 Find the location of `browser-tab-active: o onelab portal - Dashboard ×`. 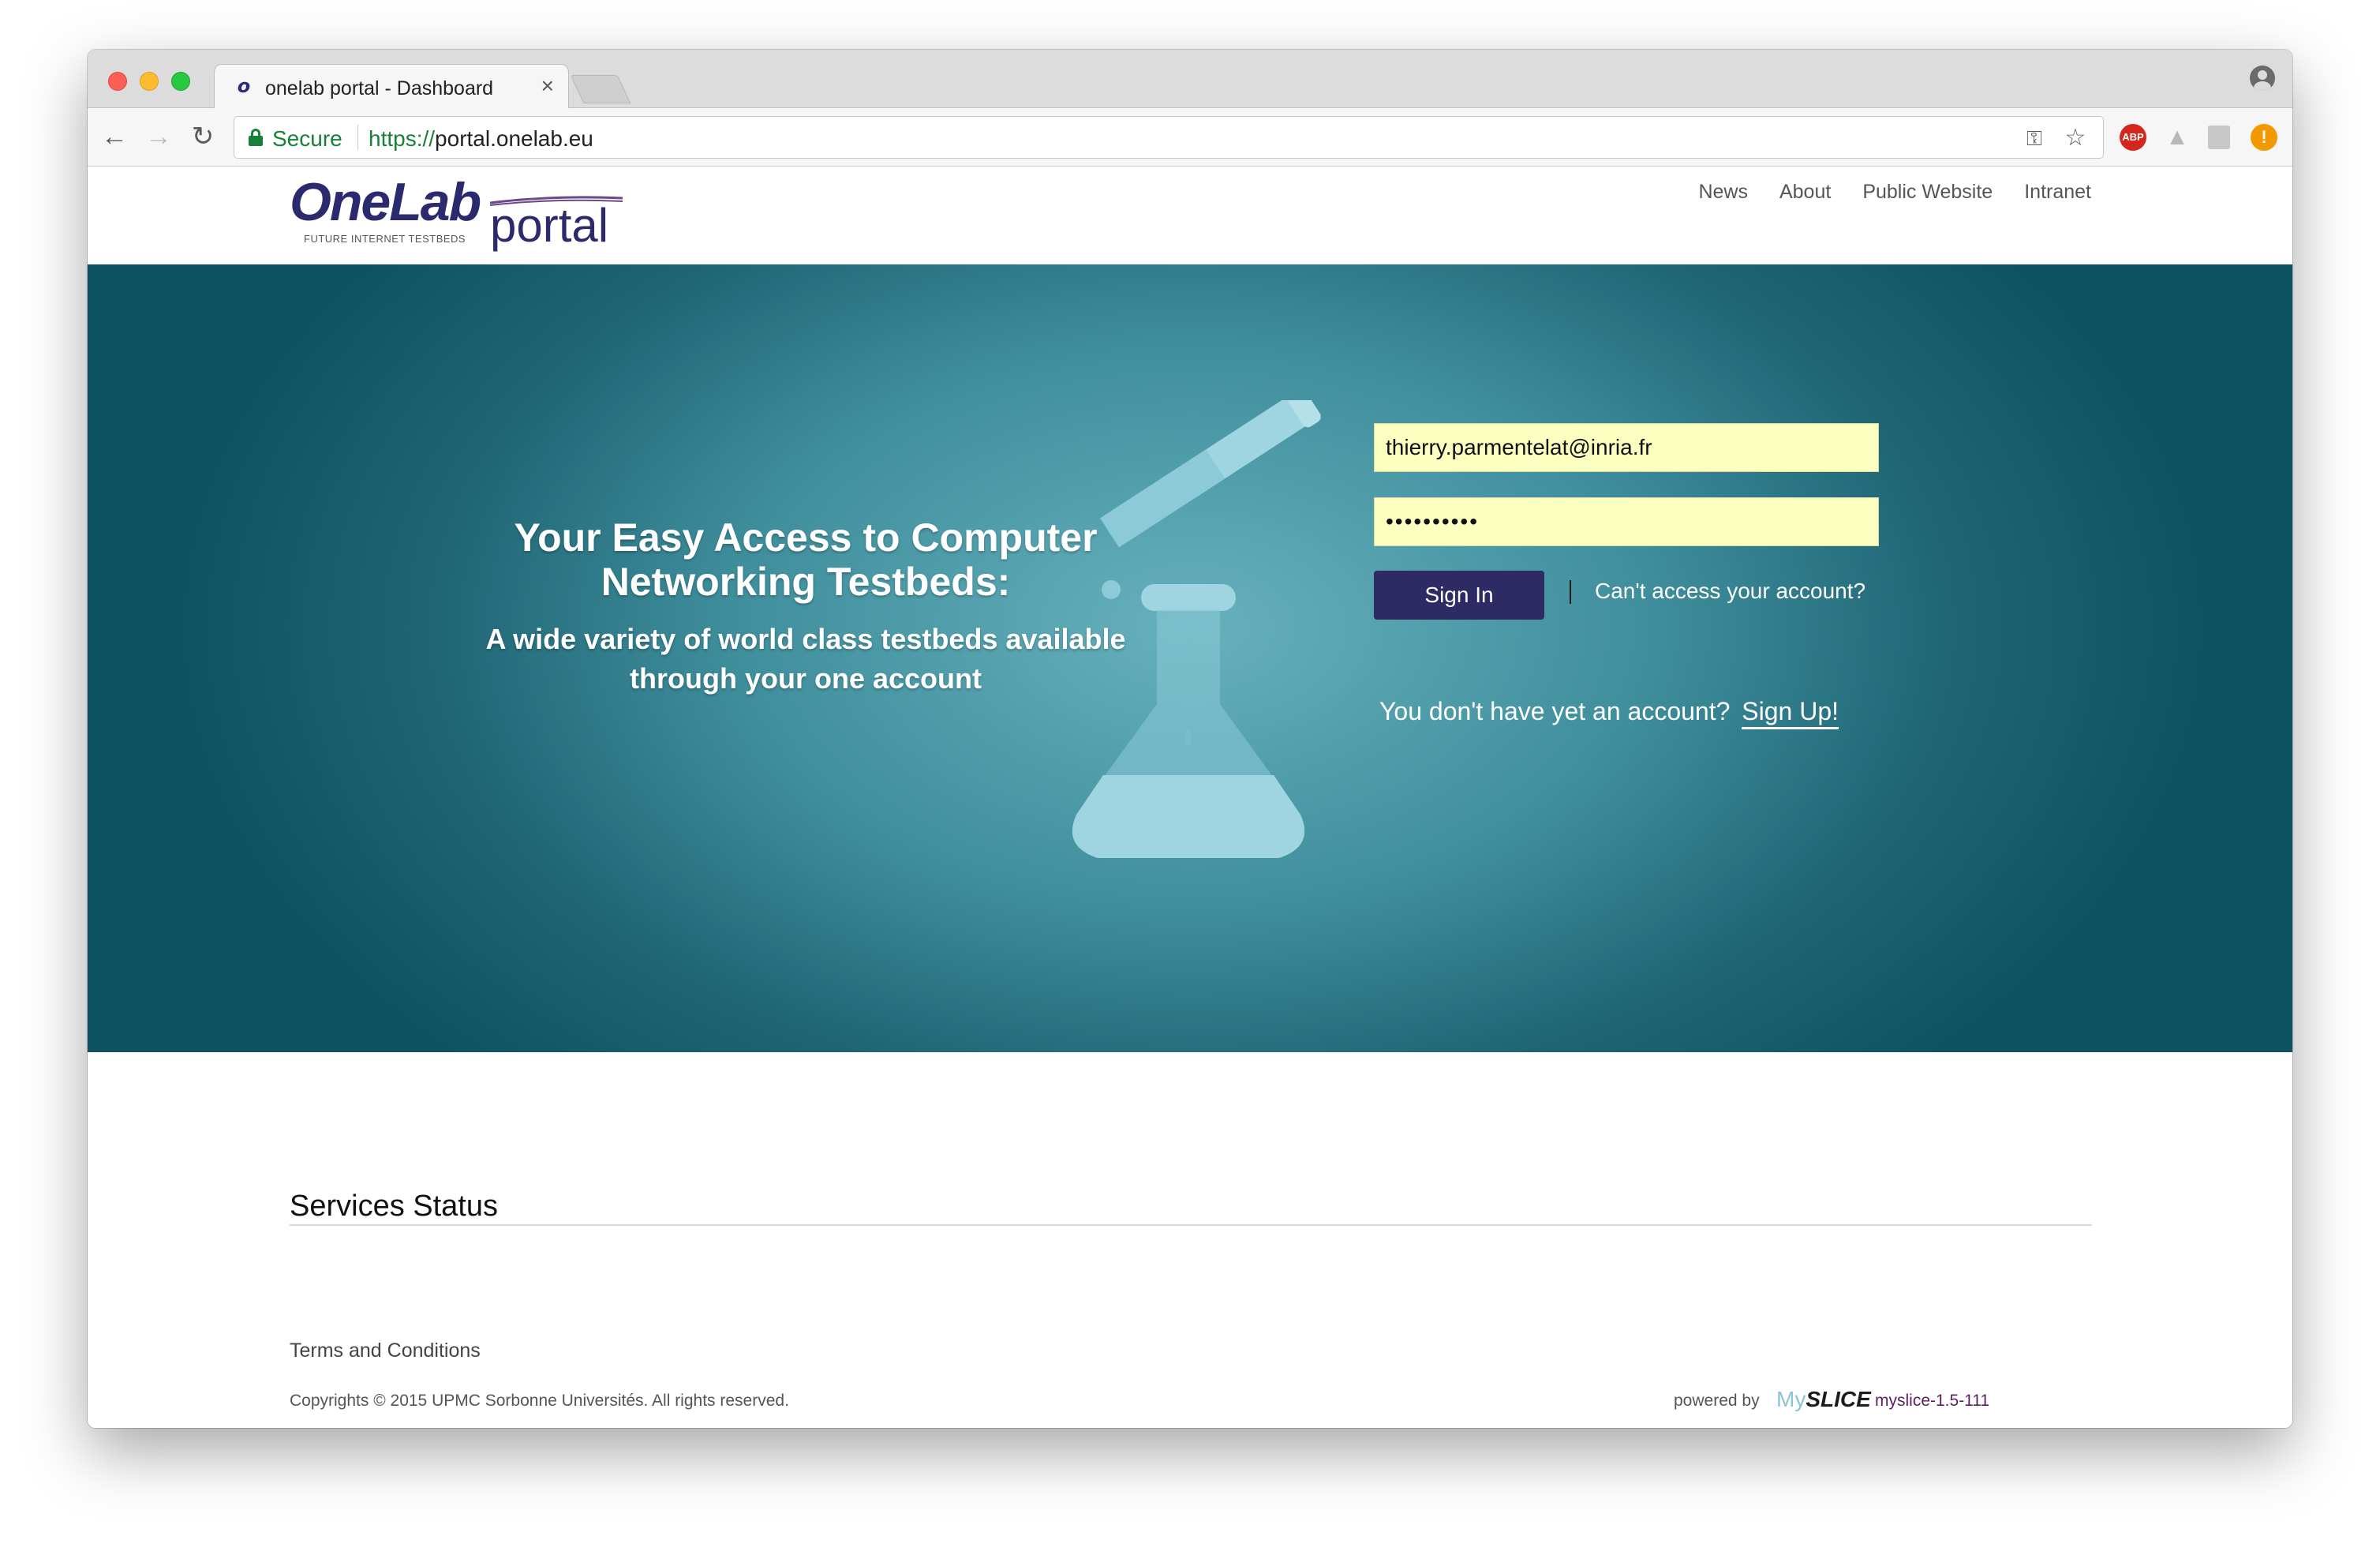

browser-tab-active: o onelab portal - Dashboard × is located at coordinates (391, 86).